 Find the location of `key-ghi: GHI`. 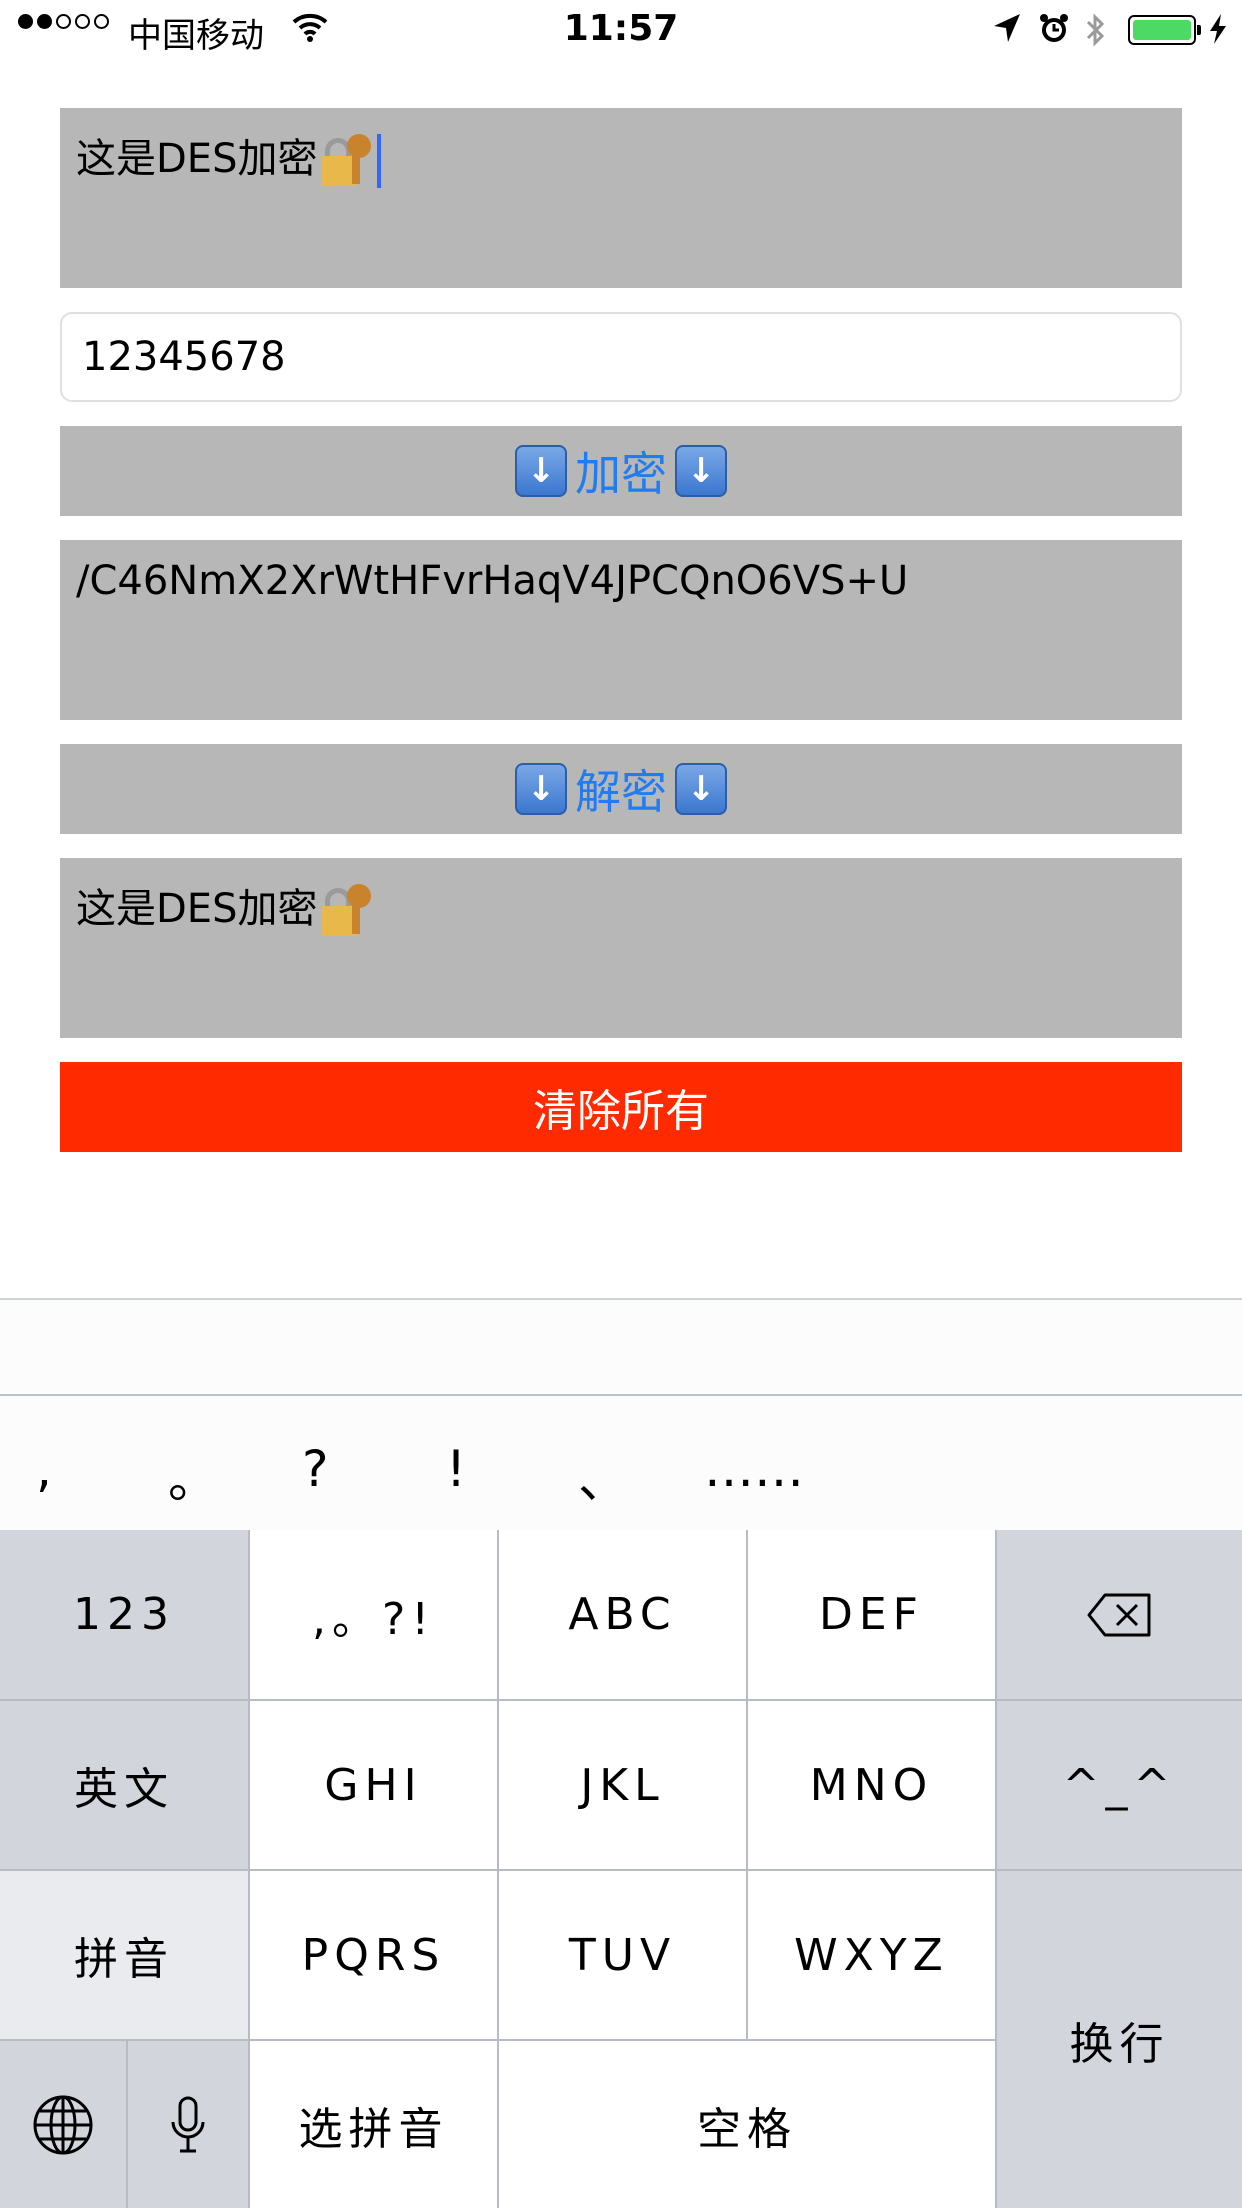

key-ghi: GHI is located at coordinates (373, 1785).